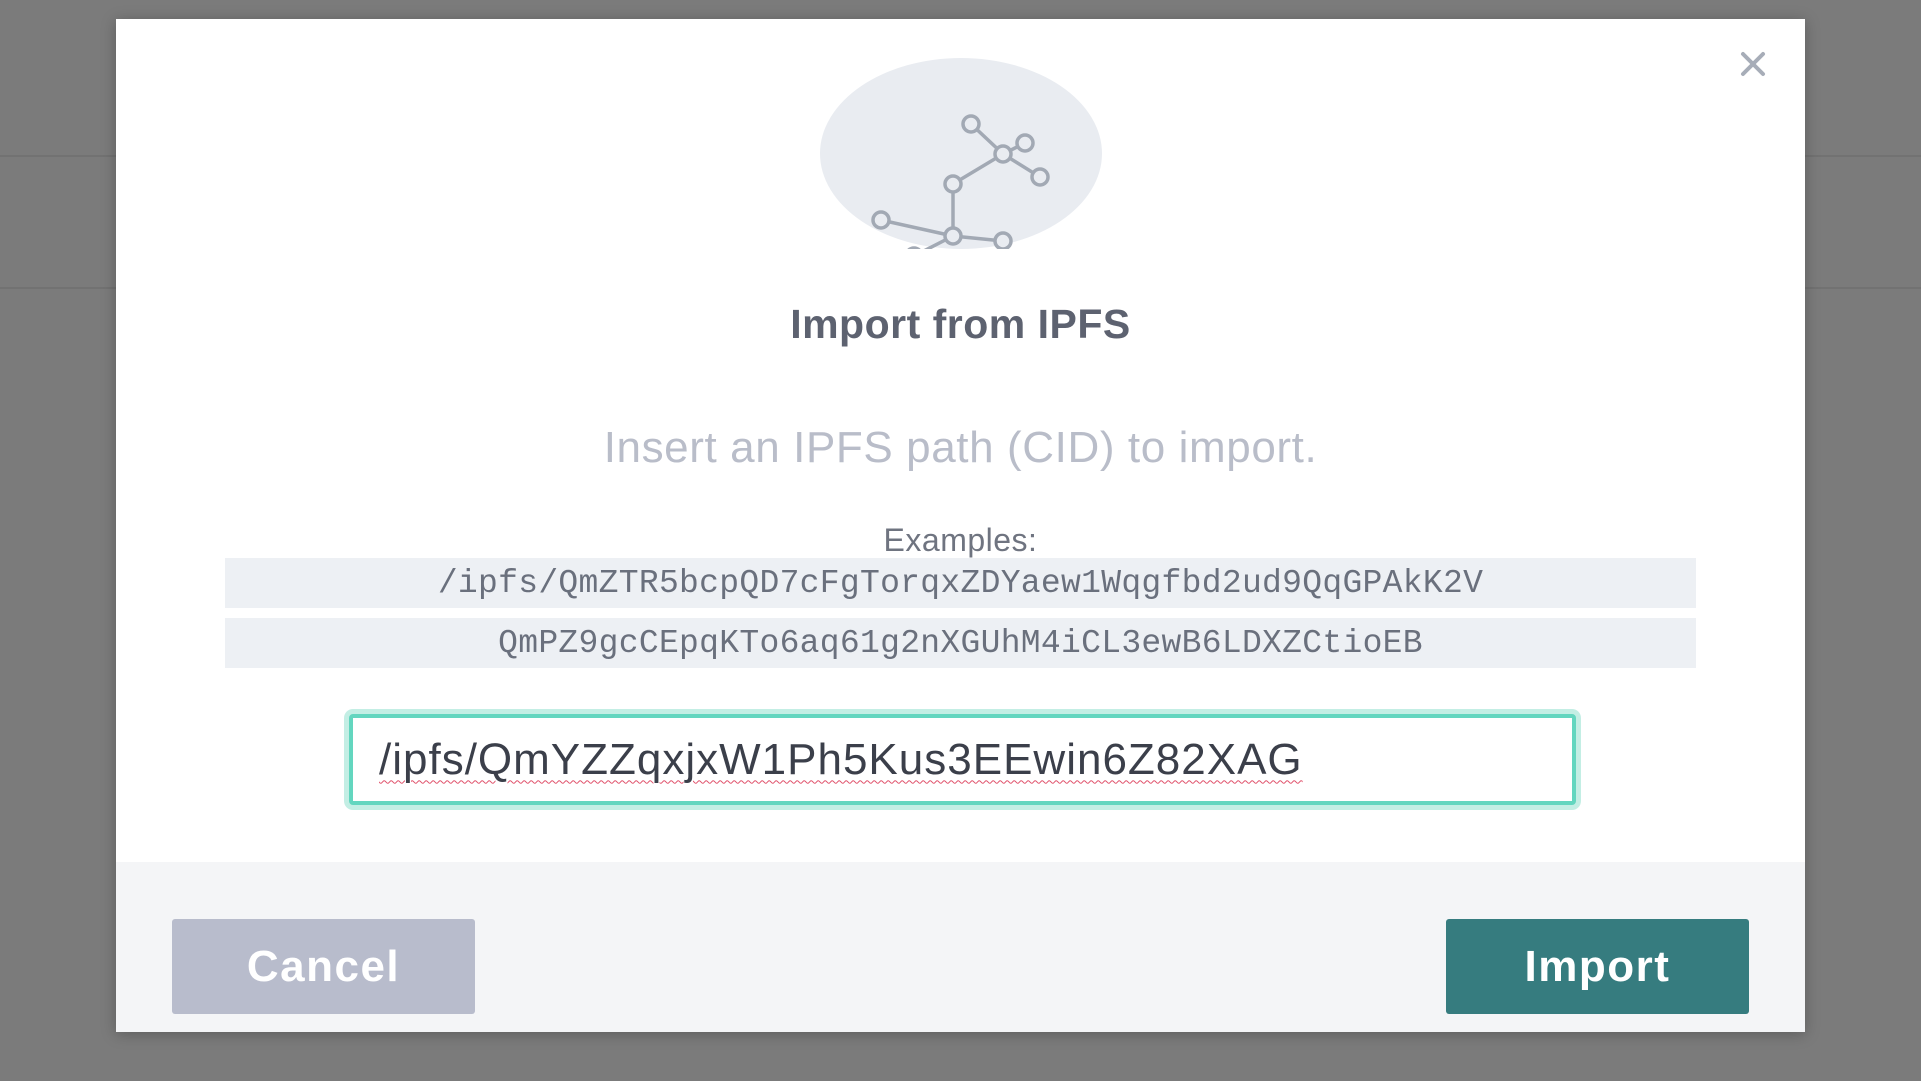  I want to click on import-button: Import, so click(1597, 966).